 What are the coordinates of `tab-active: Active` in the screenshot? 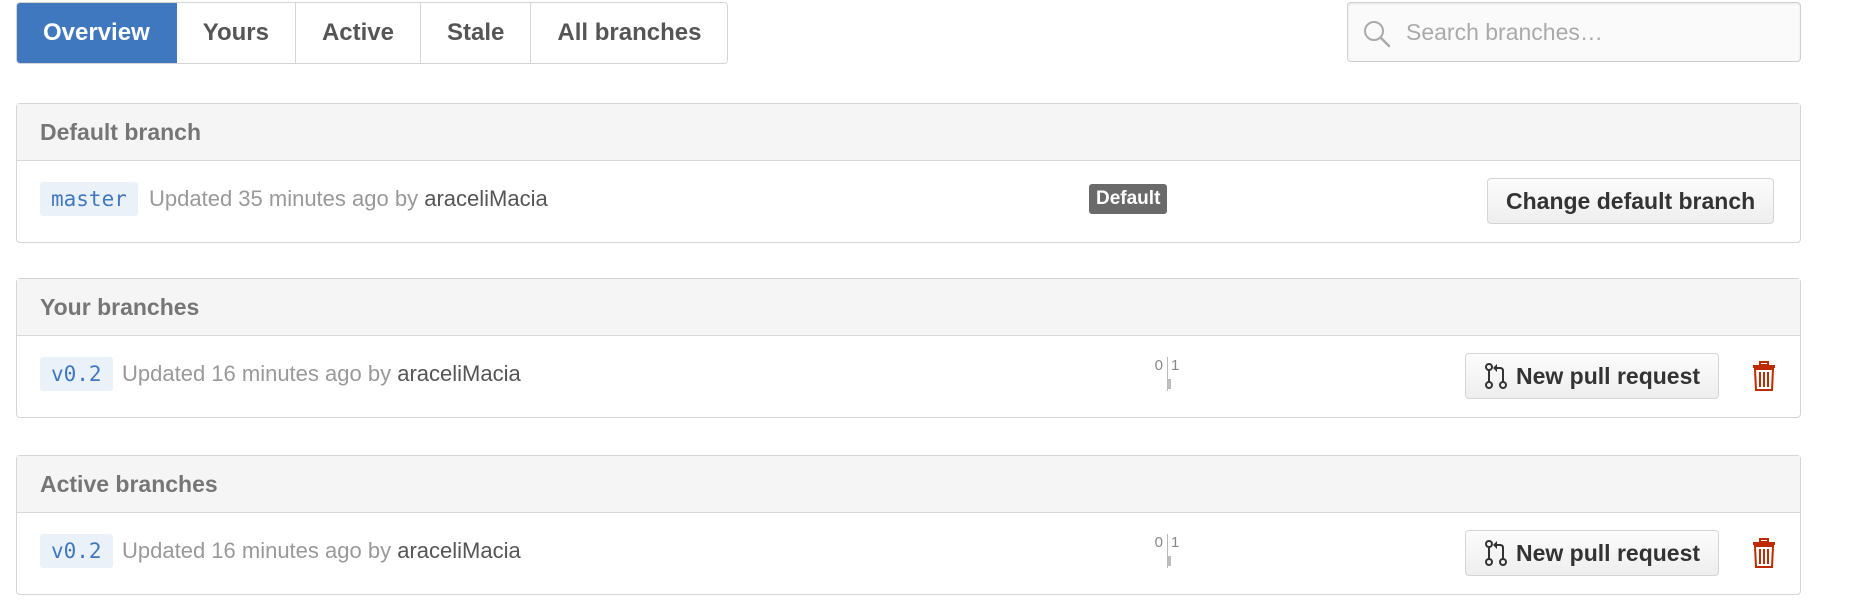 It's located at (358, 33).